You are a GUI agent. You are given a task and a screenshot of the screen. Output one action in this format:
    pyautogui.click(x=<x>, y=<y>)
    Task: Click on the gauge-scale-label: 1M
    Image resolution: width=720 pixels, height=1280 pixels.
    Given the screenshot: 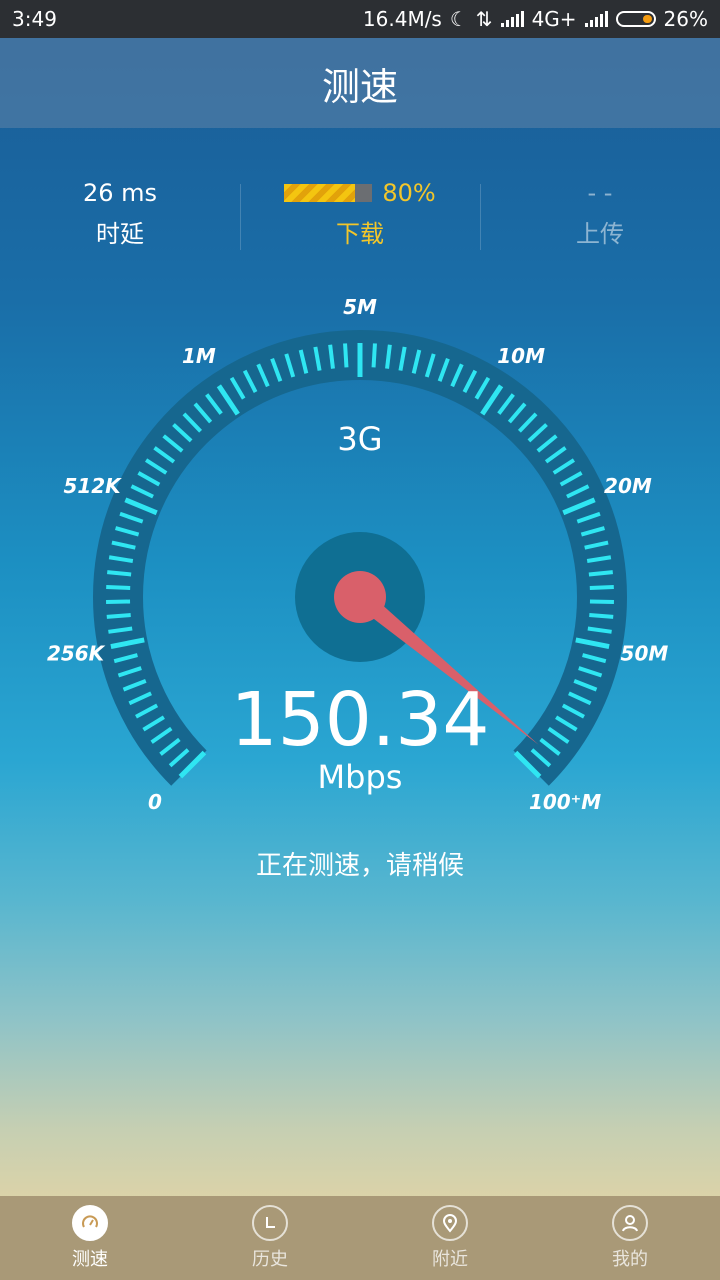 What is the action you would take?
    pyautogui.click(x=199, y=356)
    